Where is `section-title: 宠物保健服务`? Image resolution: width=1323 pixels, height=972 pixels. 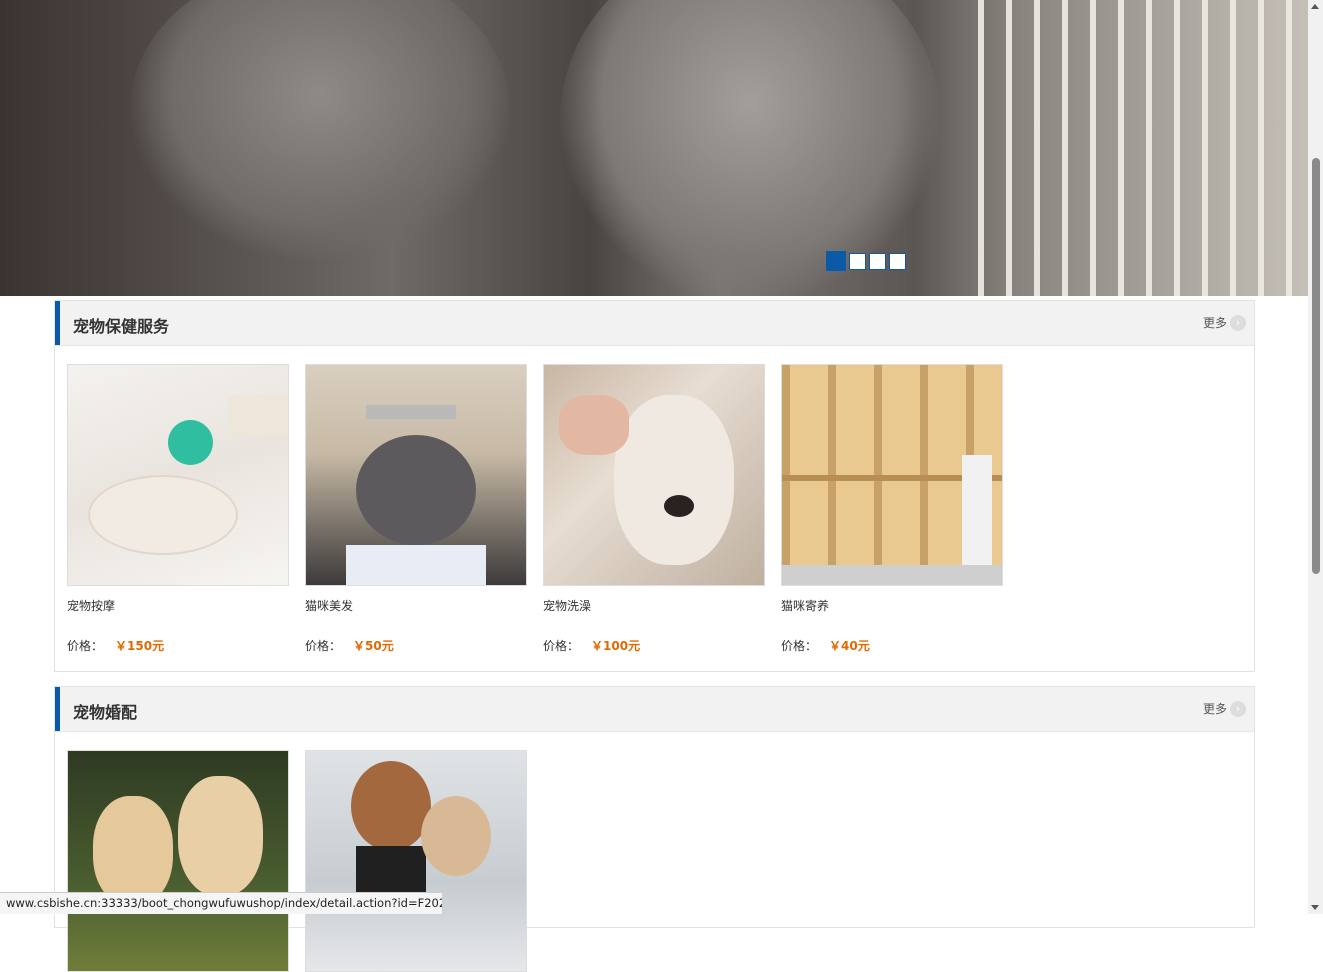
section-title: 宠物保健服务 is located at coordinates (121, 326).